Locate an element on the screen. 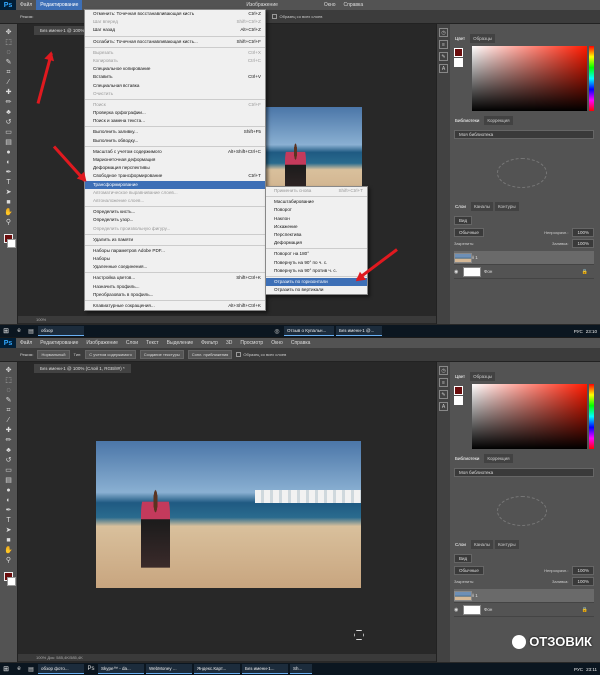 Image resolution: width=600 pixels, height=675 pixels. blur-tool-icon: ● is located at coordinates (8, 152).